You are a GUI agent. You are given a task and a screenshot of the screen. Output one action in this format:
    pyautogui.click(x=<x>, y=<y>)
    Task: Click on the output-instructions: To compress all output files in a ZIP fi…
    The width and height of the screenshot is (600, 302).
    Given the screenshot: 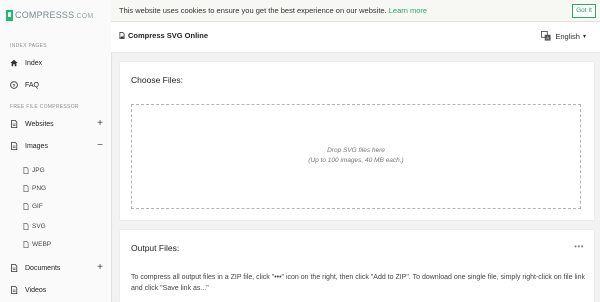 What is the action you would take?
    pyautogui.click(x=358, y=283)
    